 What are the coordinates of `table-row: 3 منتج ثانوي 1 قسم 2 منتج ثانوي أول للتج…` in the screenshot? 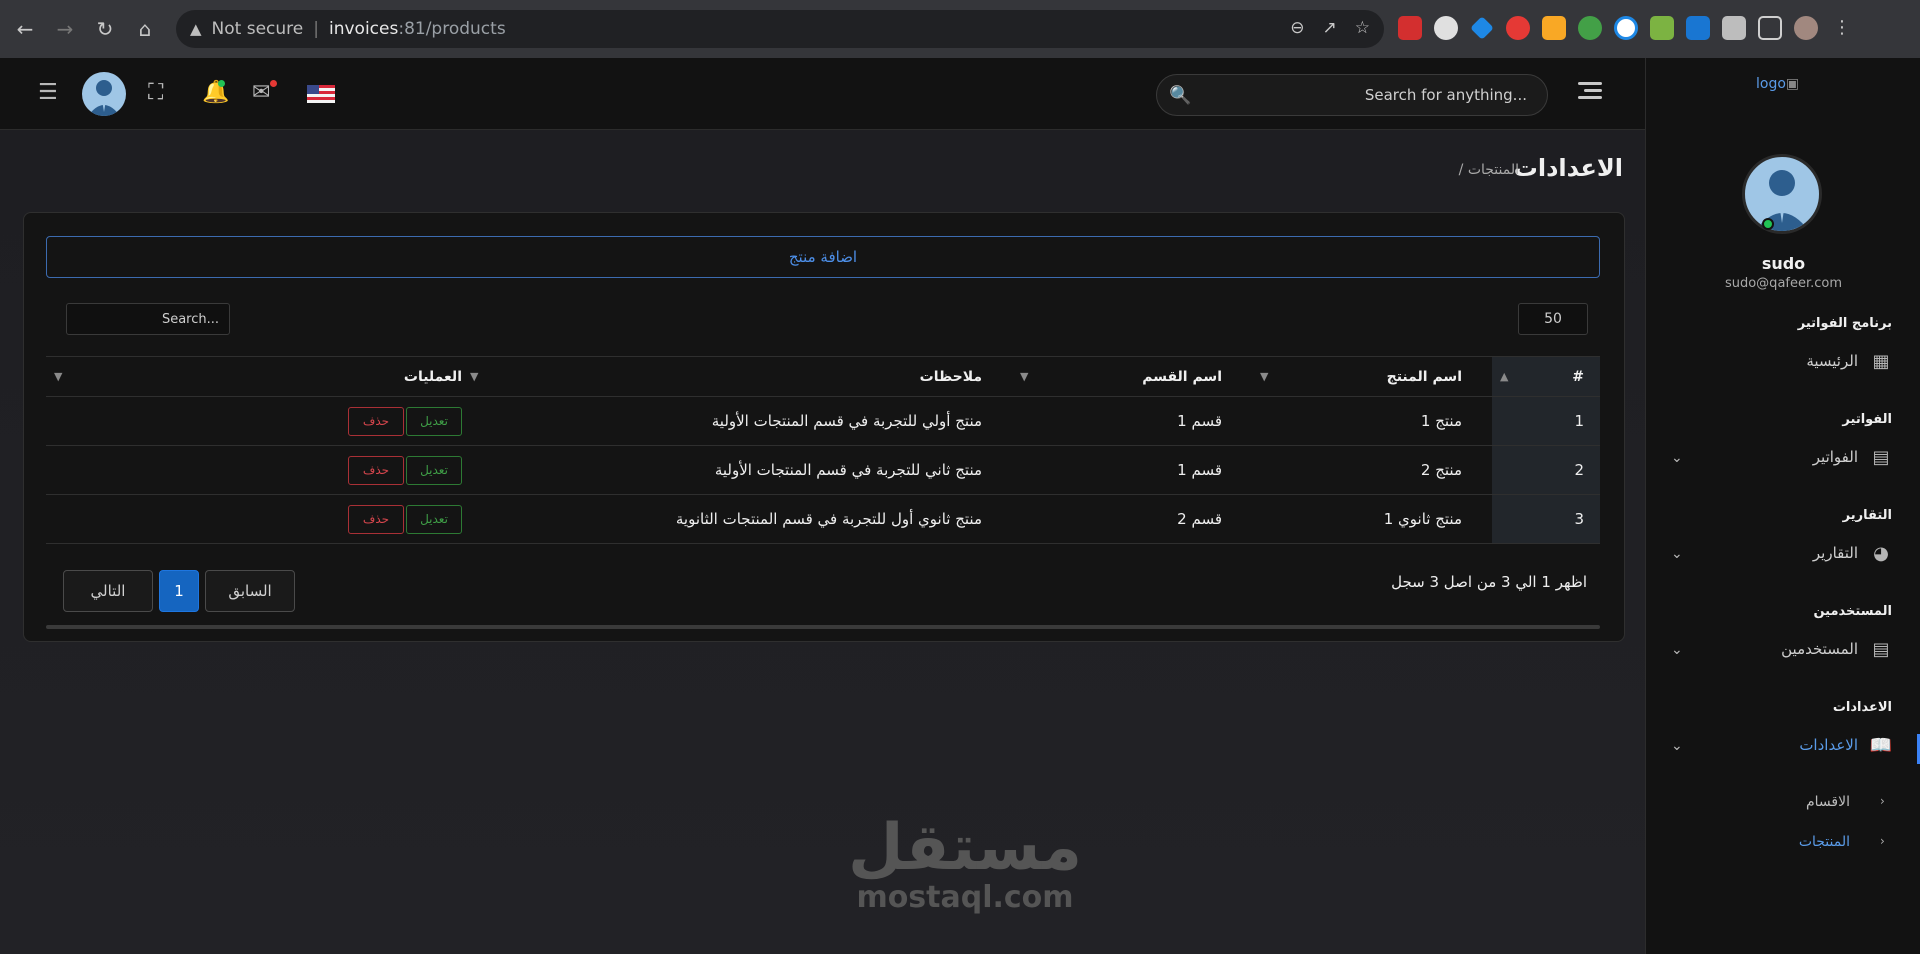 It's located at (823, 519).